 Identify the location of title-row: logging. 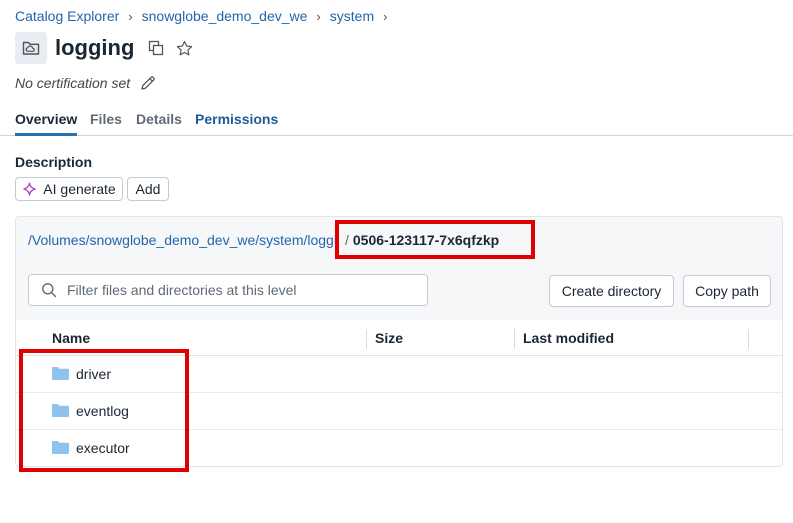
(104, 48).